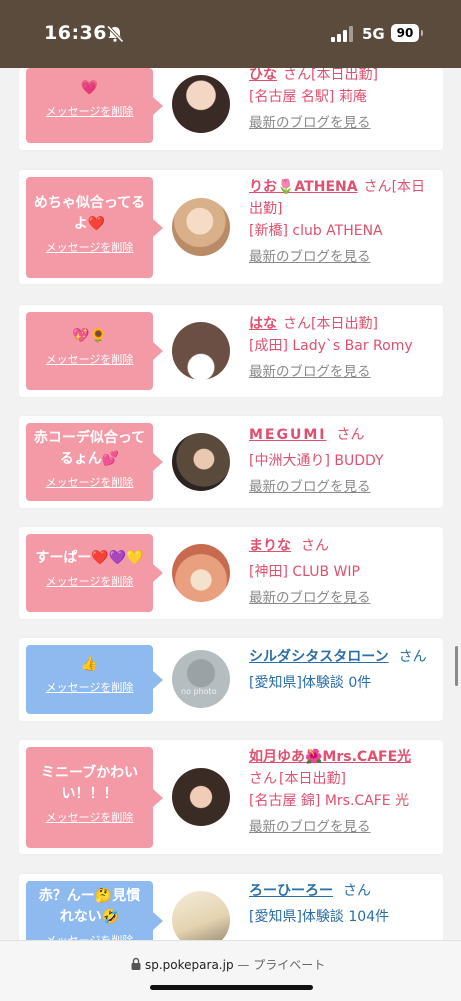 Image resolution: width=461 pixels, height=1001 pixels. What do you see at coordinates (329, 801) in the screenshot?
I see `shop-text: [名古屋 錦] Mrs.CAFE 光` at bounding box center [329, 801].